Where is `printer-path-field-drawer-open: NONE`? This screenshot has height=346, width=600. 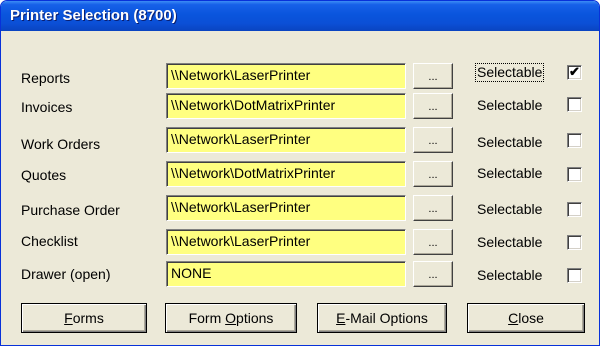 printer-path-field-drawer-open: NONE is located at coordinates (286, 274).